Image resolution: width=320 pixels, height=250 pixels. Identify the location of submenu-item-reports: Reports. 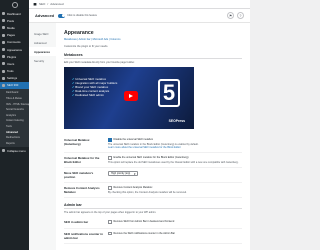
(14, 143).